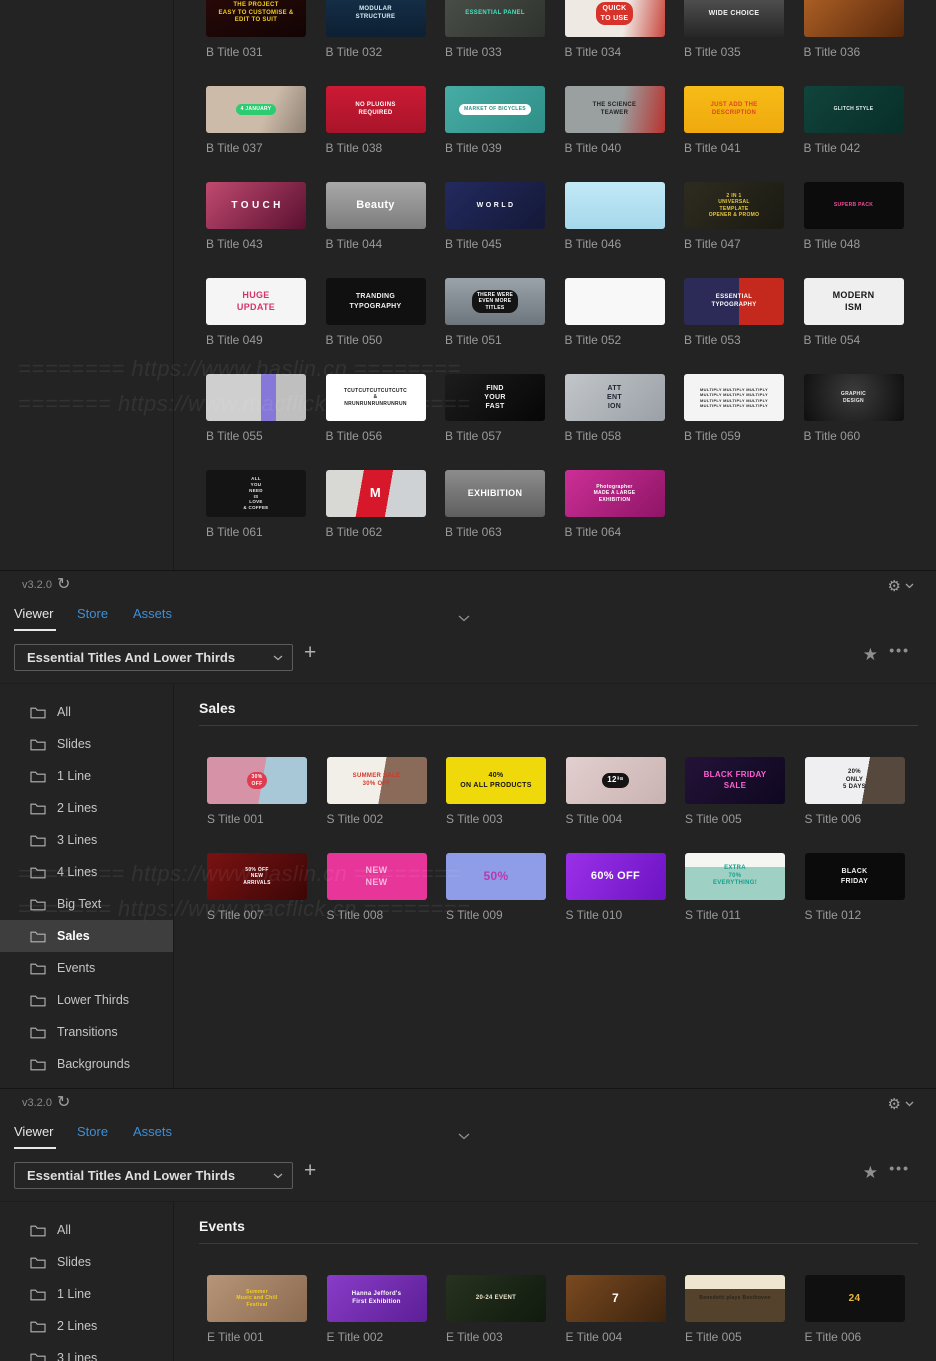  Describe the element at coordinates (256, 493) in the screenshot. I see `template-thumbnail: ALL YOU NEED IS LOVE & COFFEE` at that location.